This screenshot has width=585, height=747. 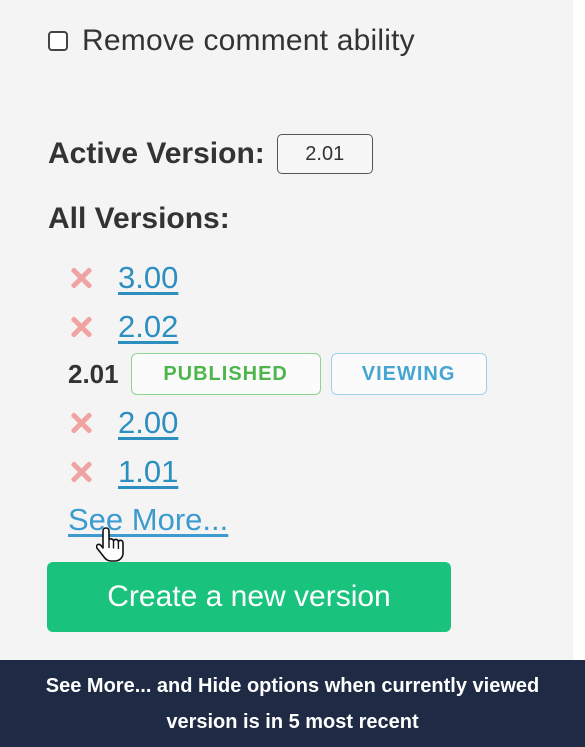 I want to click on create-new-version-button: Create a new version, so click(x=249, y=597).